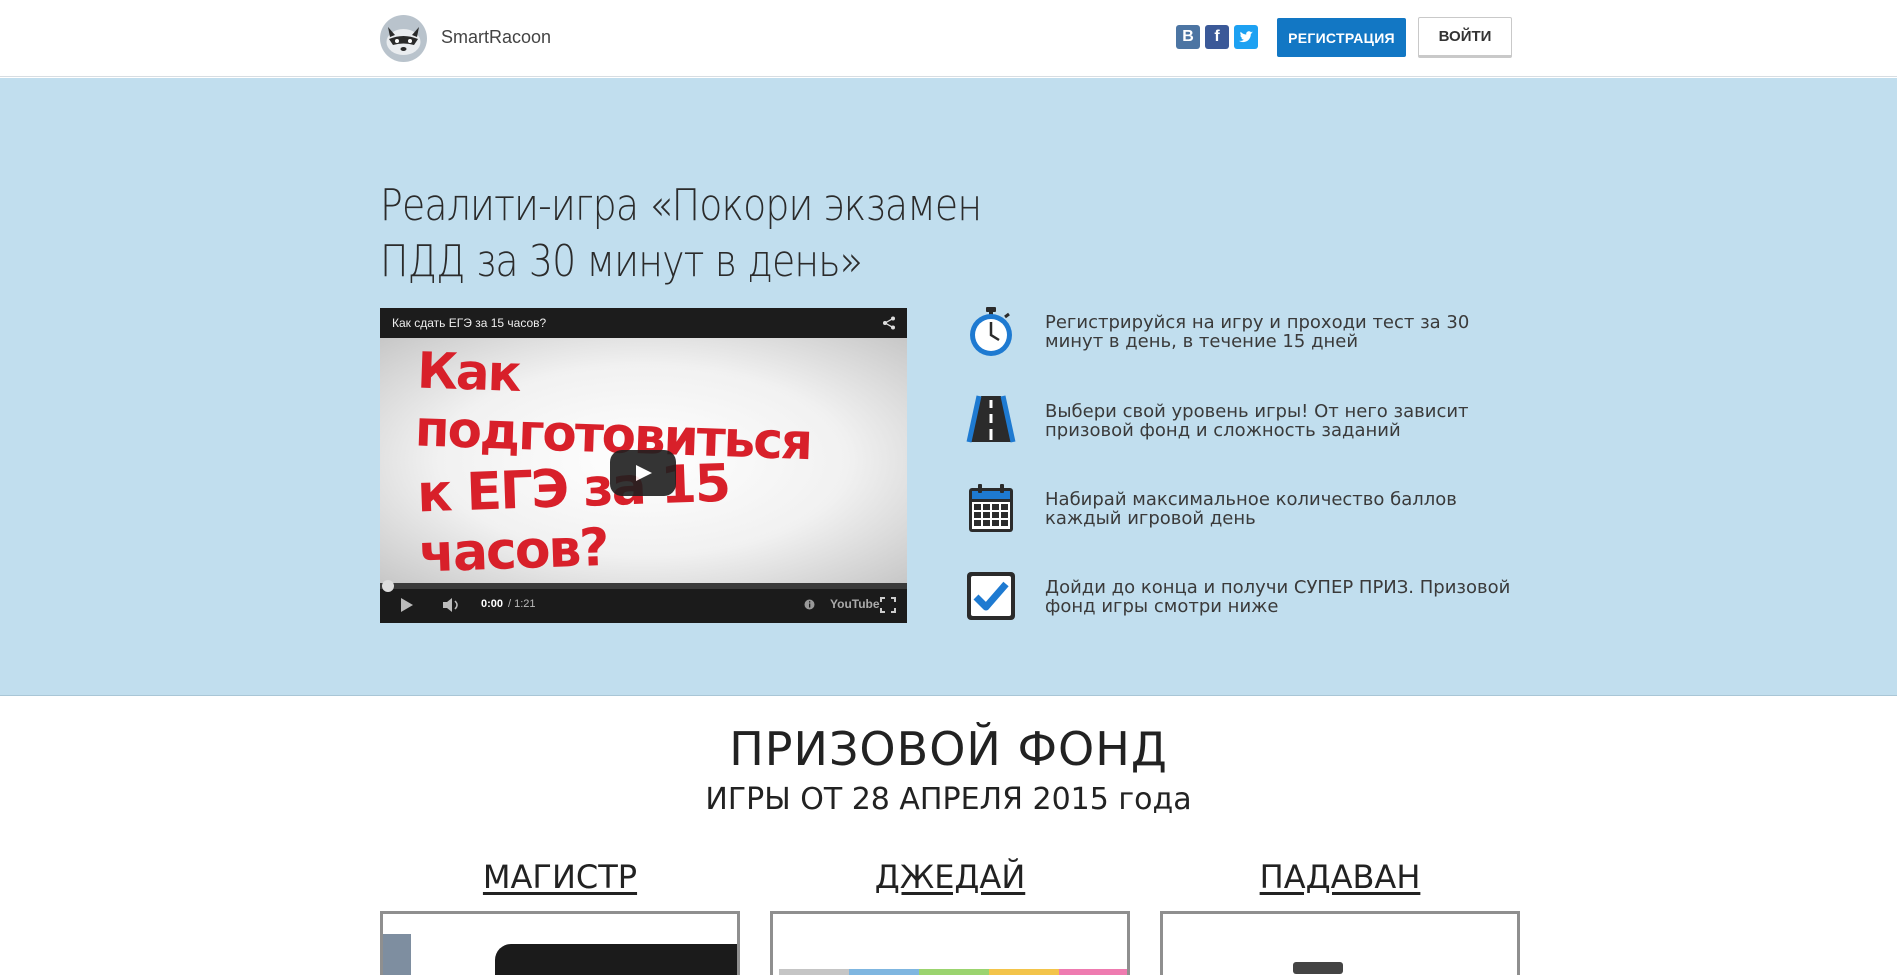  Describe the element at coordinates (888, 605) in the screenshot. I see `fullscreen-icon` at that location.